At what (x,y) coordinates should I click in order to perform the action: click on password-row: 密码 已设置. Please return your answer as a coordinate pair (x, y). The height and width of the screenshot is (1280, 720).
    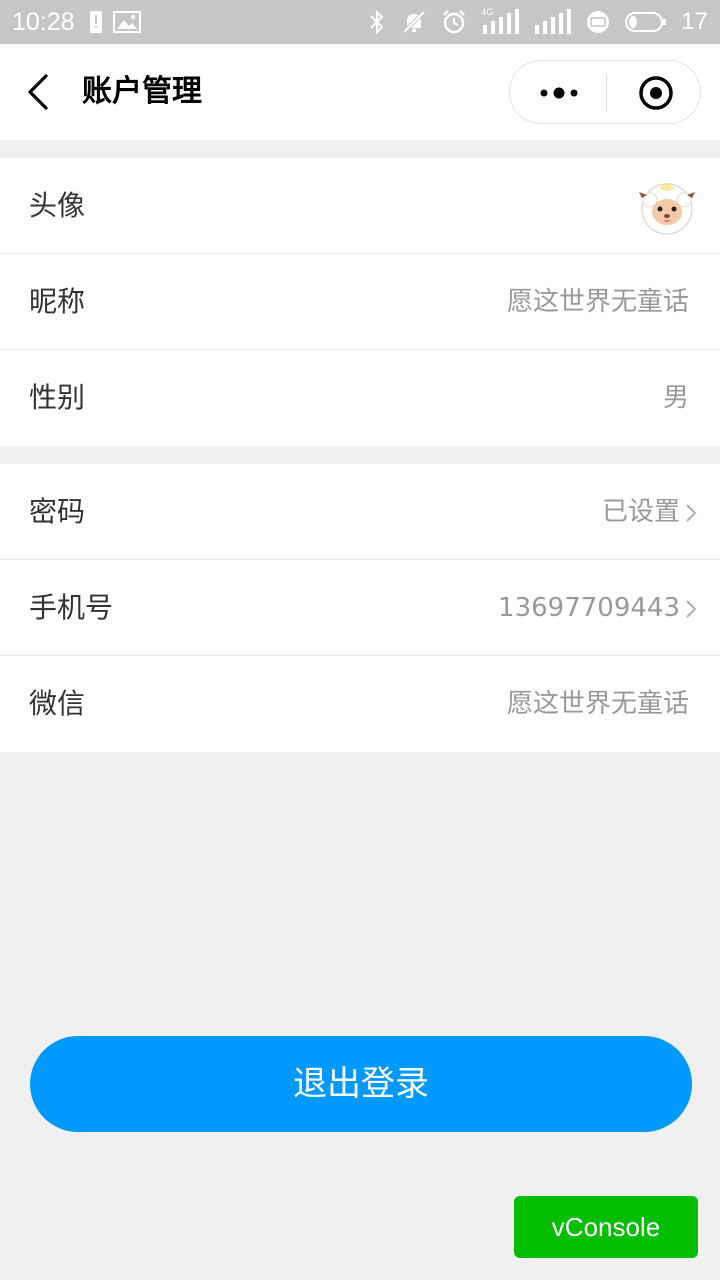
    Looking at the image, I should click on (360, 512).